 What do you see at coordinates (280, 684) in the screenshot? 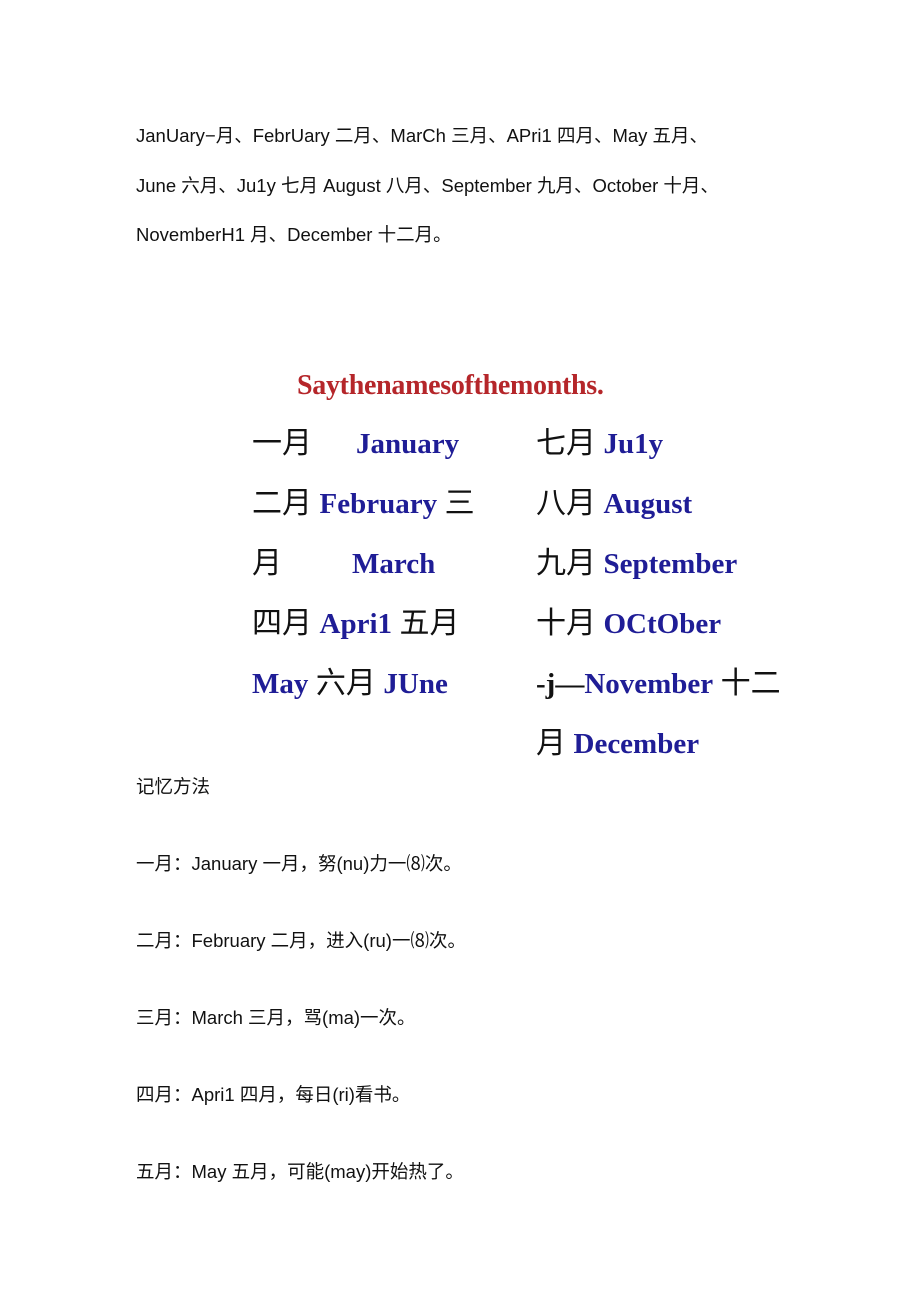
I see `english-month: May` at bounding box center [280, 684].